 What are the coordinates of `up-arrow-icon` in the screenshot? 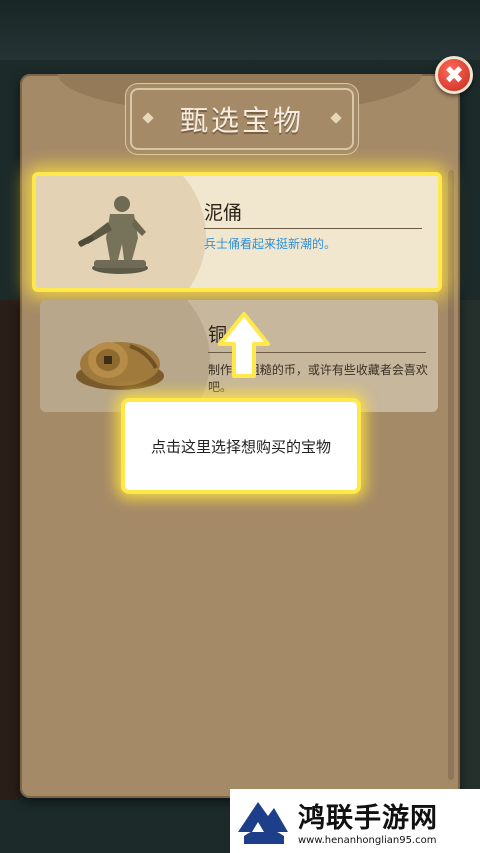 It's located at (244, 345).